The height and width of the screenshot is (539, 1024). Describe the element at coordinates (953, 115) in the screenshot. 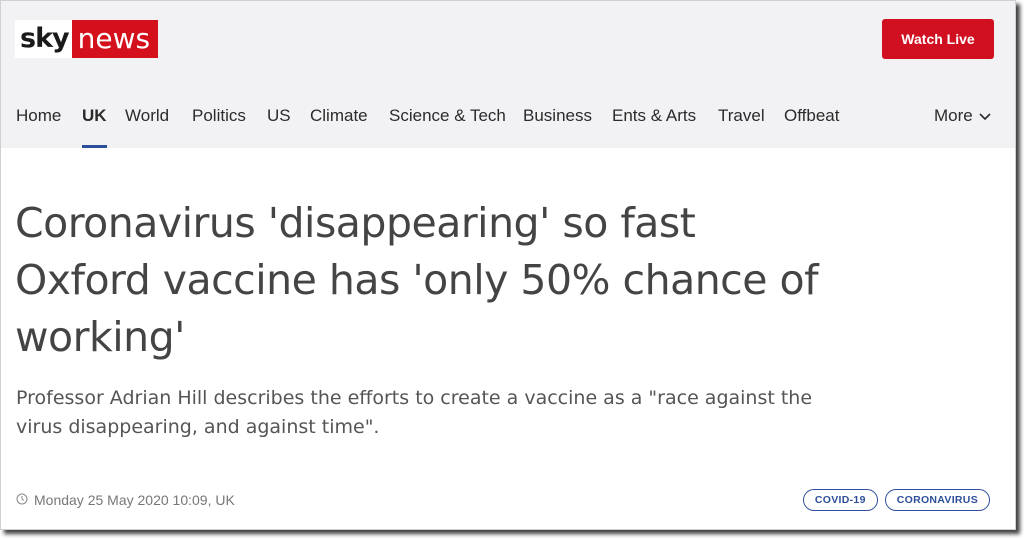

I see `more-label: More` at that location.